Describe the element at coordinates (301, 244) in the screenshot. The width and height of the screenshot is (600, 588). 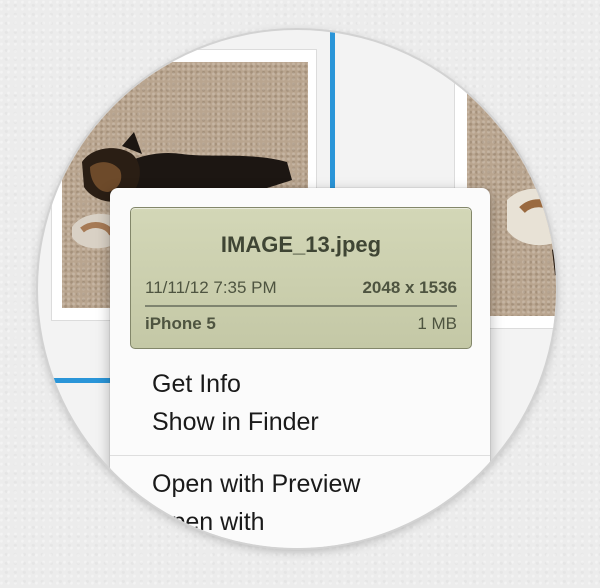
I see `file-name: IMAGE_13.jpeg` at that location.